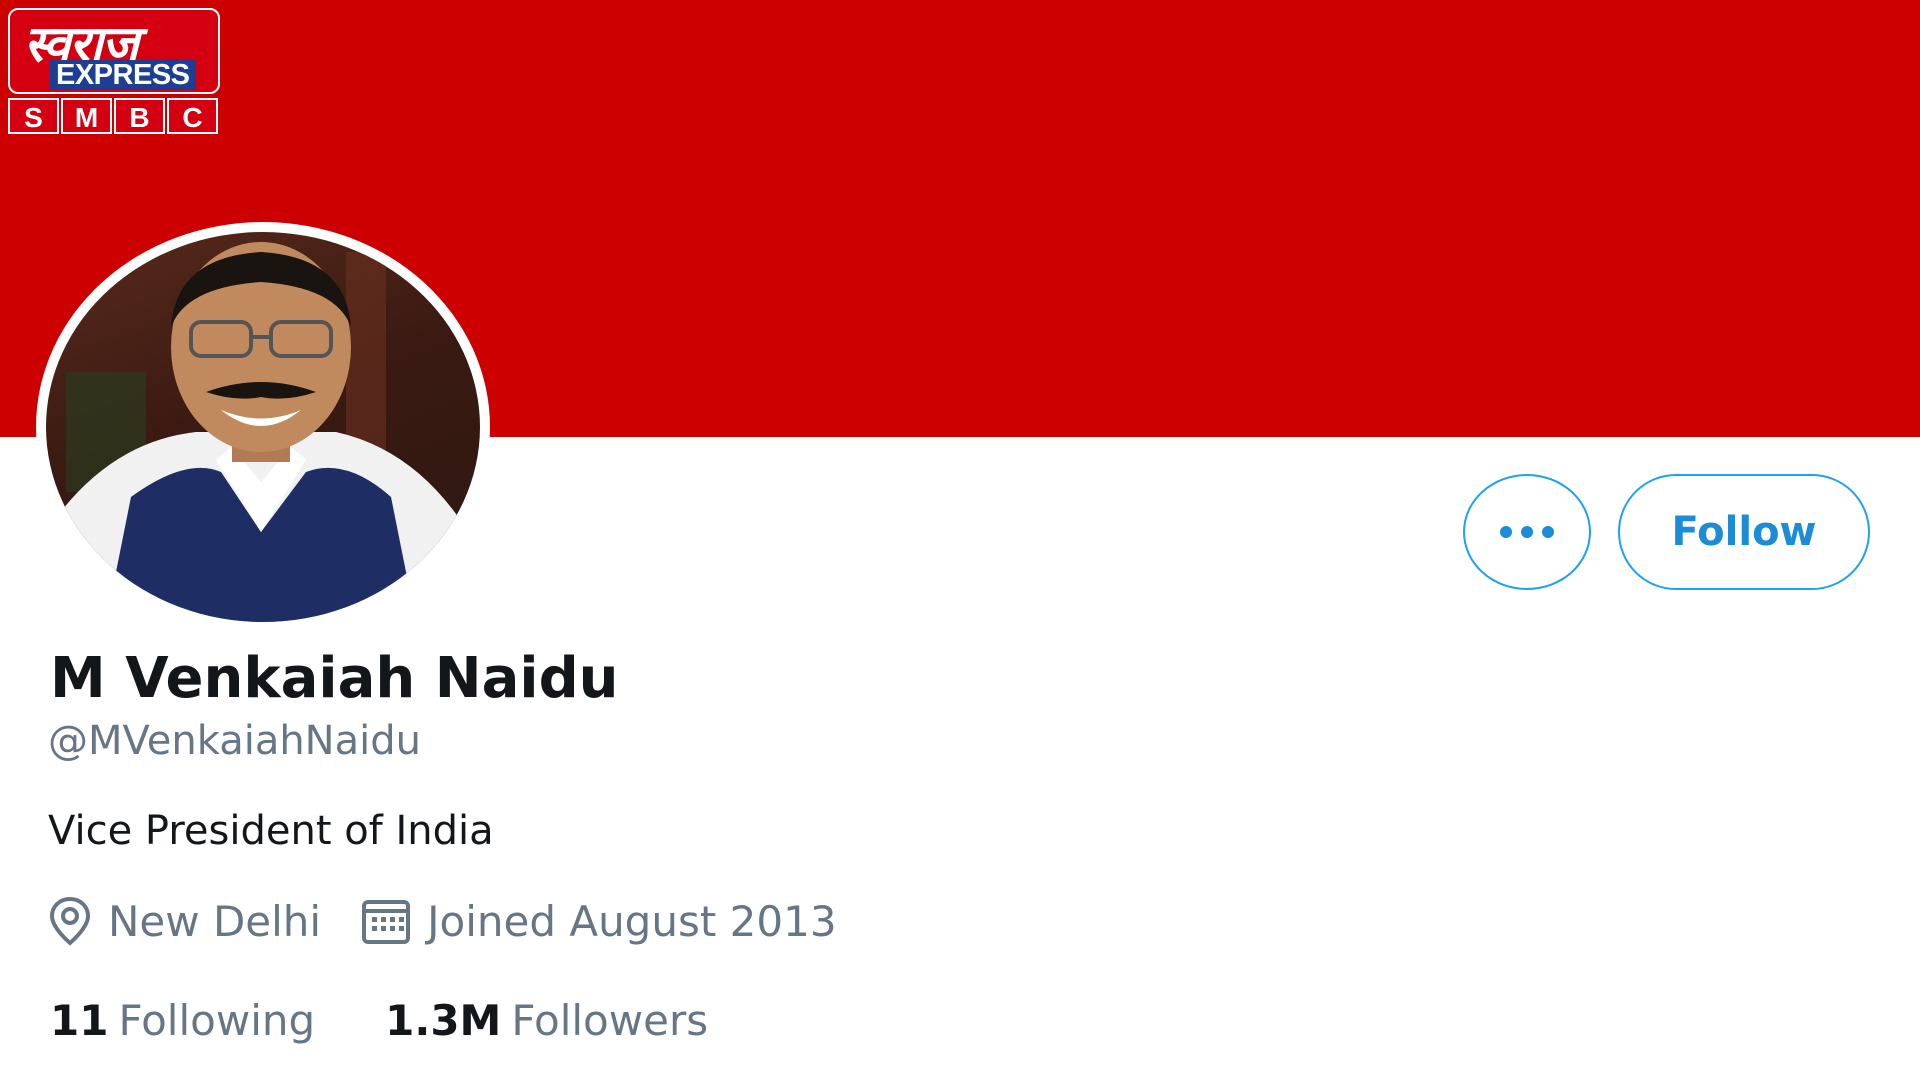 The width and height of the screenshot is (1920, 1080). I want to click on more-options-button, so click(1527, 532).